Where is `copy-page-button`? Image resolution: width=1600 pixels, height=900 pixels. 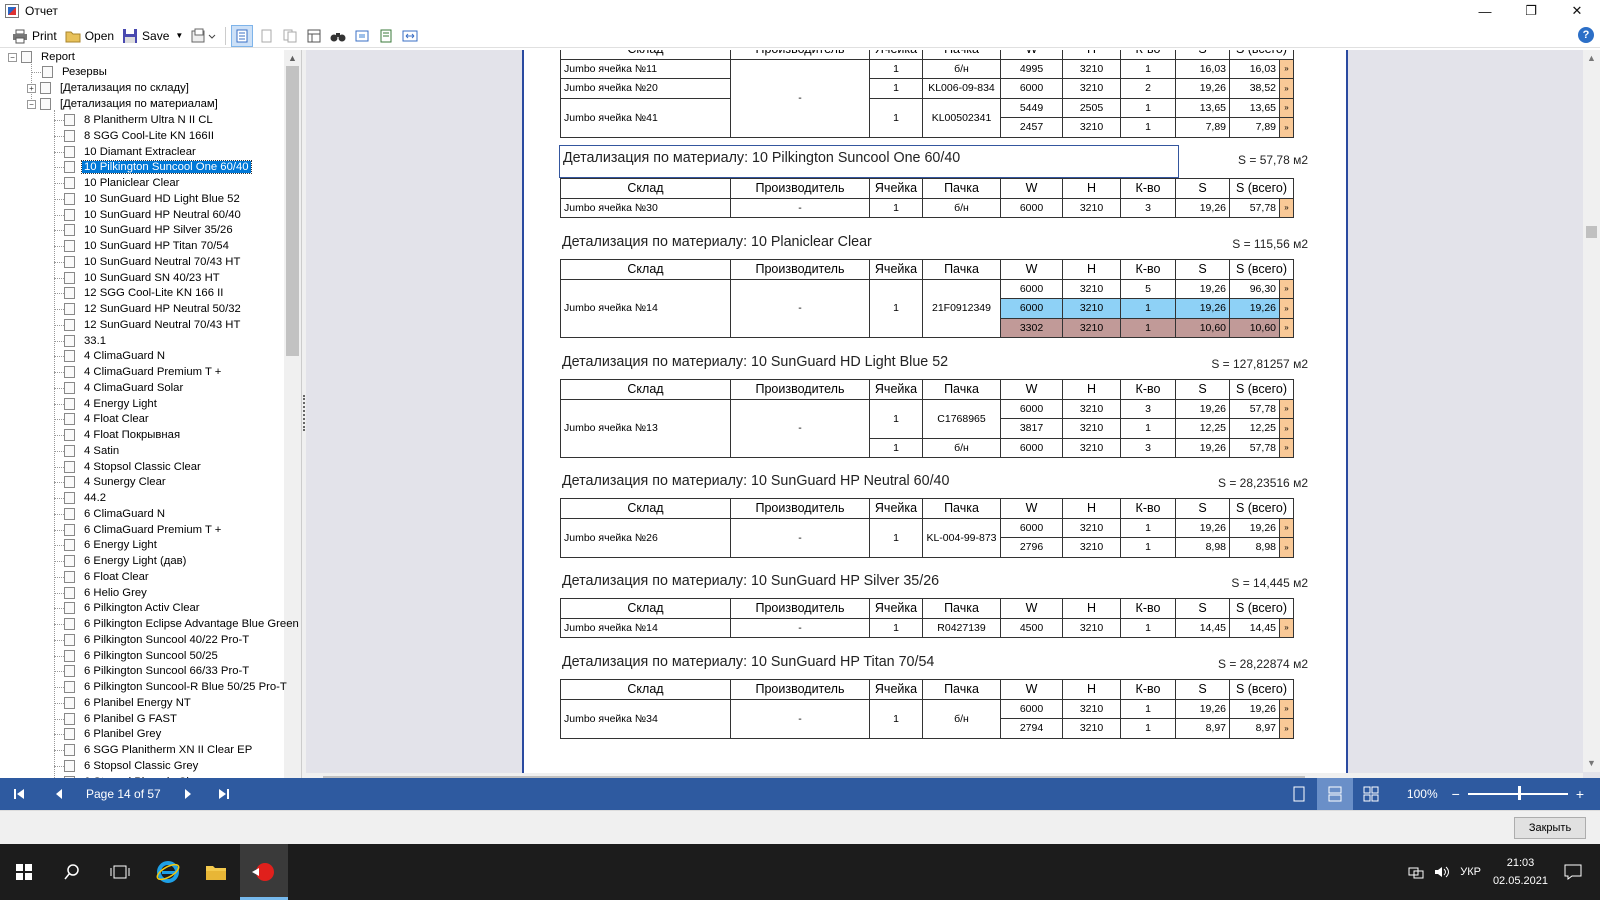
copy-page-button is located at coordinates (290, 36).